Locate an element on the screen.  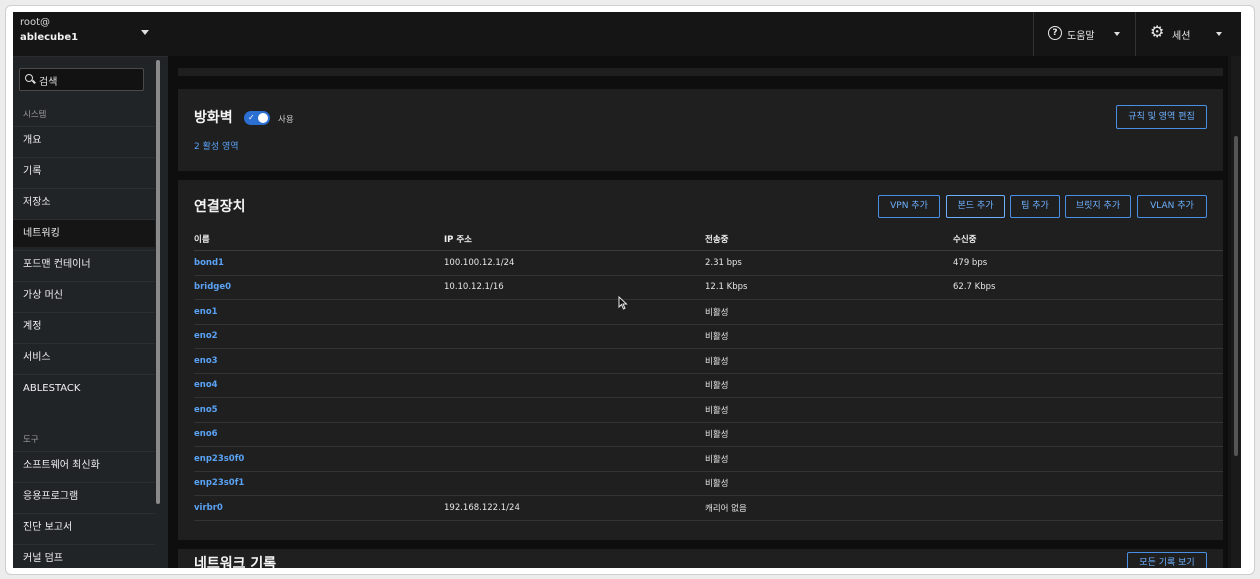
active-zones-link: 2 활성 영역 is located at coordinates (216, 145).